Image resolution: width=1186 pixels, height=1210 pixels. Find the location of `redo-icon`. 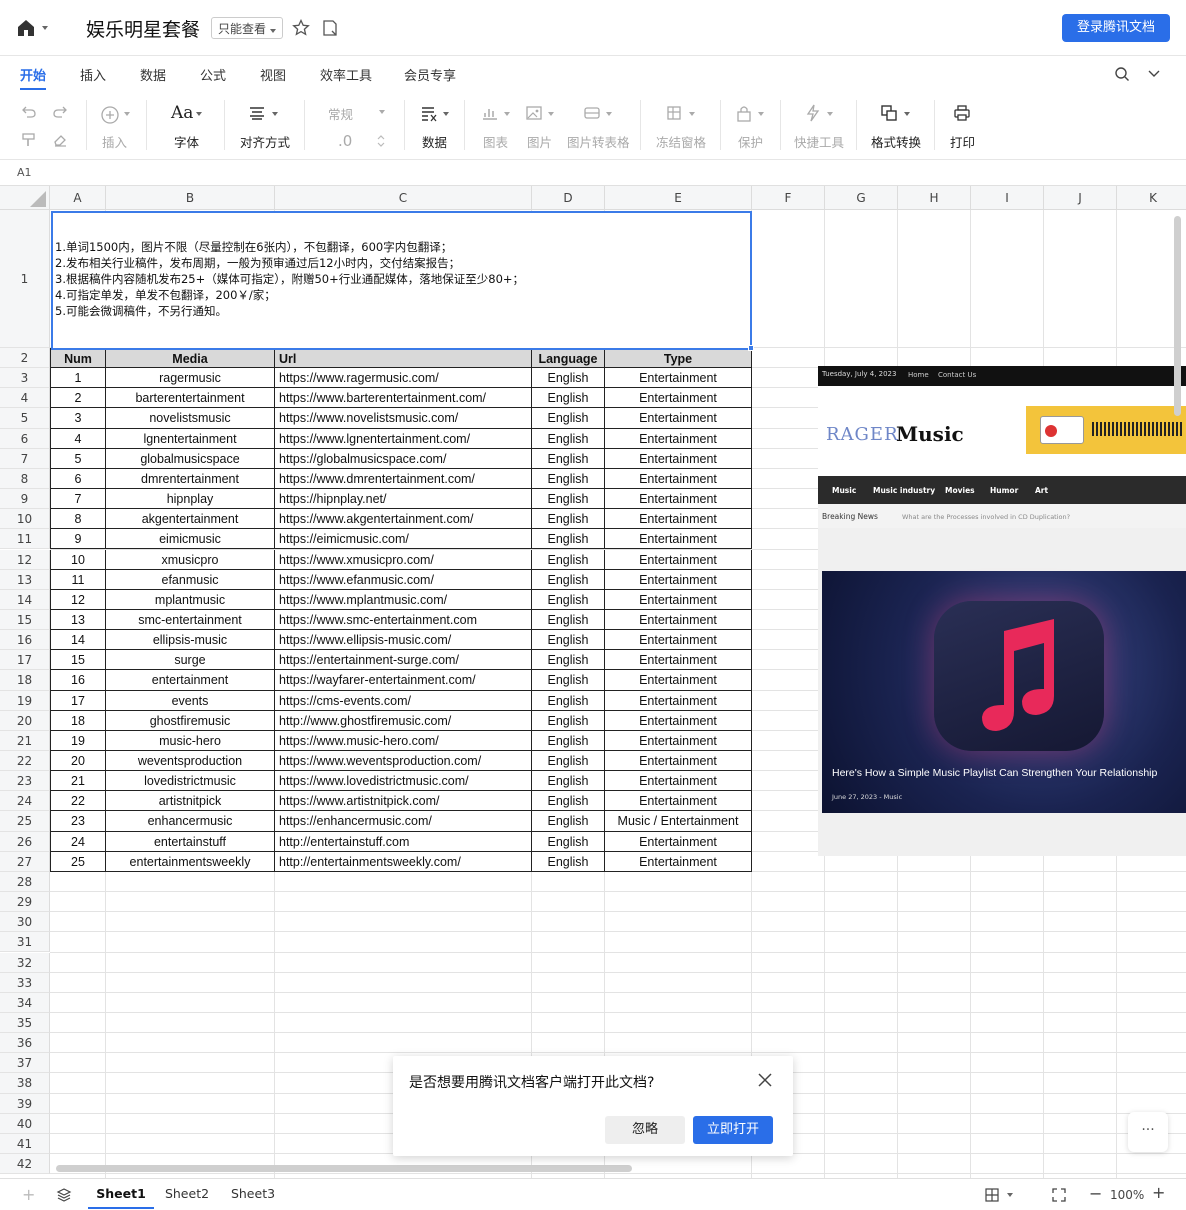

redo-icon is located at coordinates (60, 112).